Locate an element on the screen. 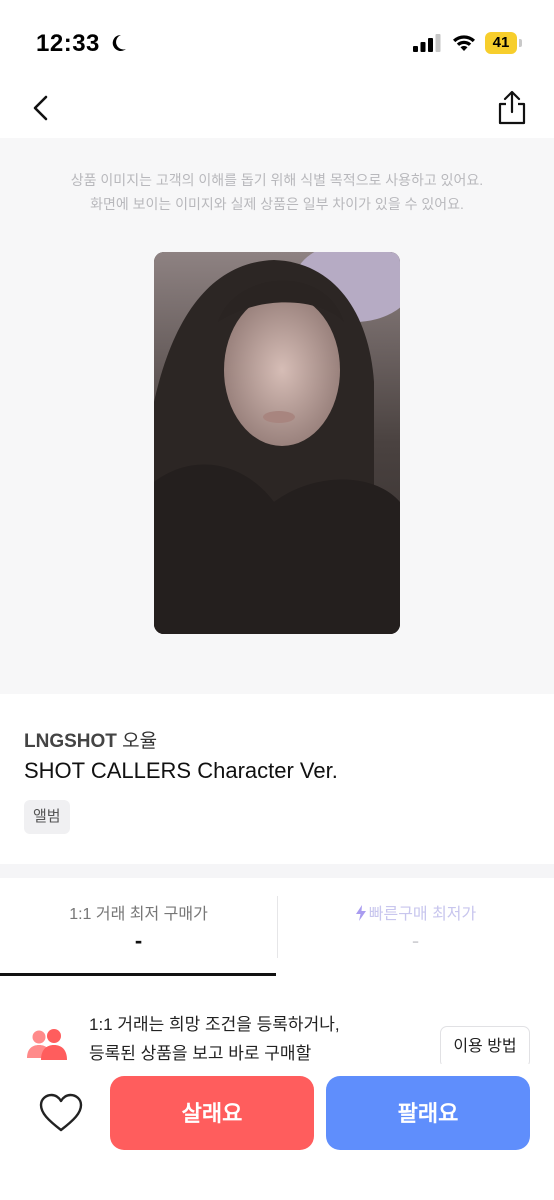 Image resolution: width=554 pixels, height=1200 pixels. photocard-image is located at coordinates (277, 443).